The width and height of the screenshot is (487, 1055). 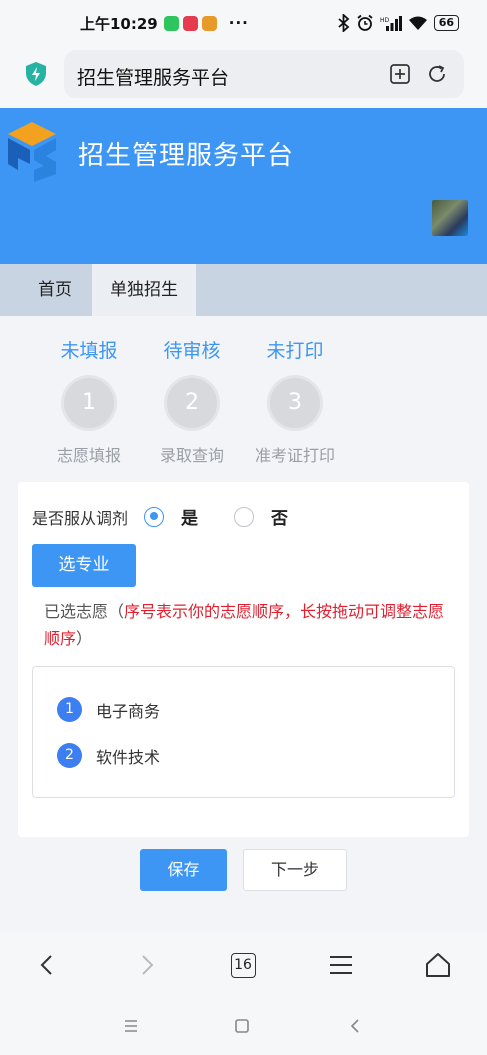 I want to click on battery-icon: 66, so click(x=446, y=23).